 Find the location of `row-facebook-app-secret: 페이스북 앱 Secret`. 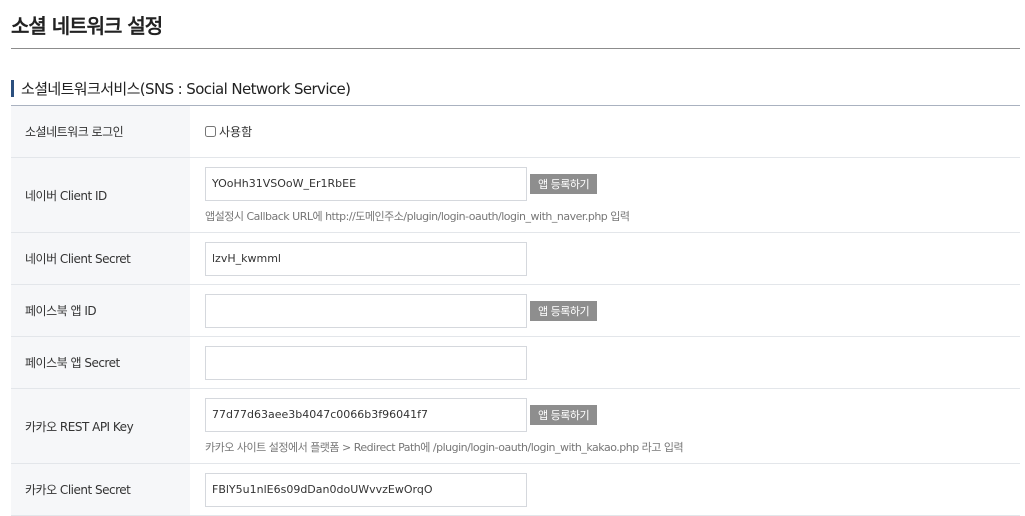

row-facebook-app-secret: 페이스북 앱 Secret is located at coordinates (515, 363).